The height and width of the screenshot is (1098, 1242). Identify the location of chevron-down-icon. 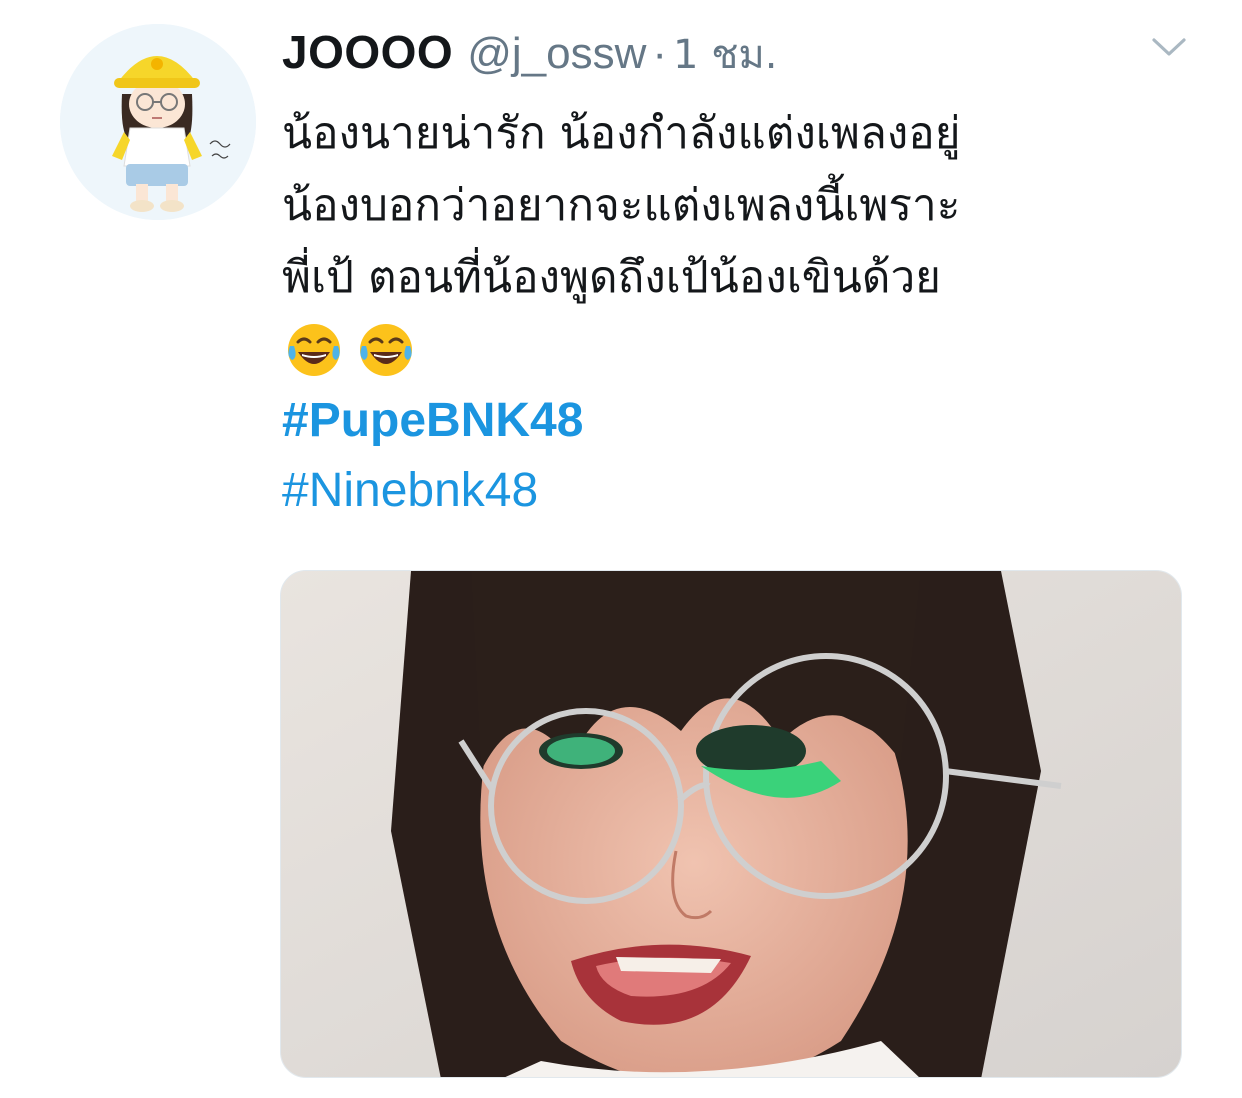
(1169, 47).